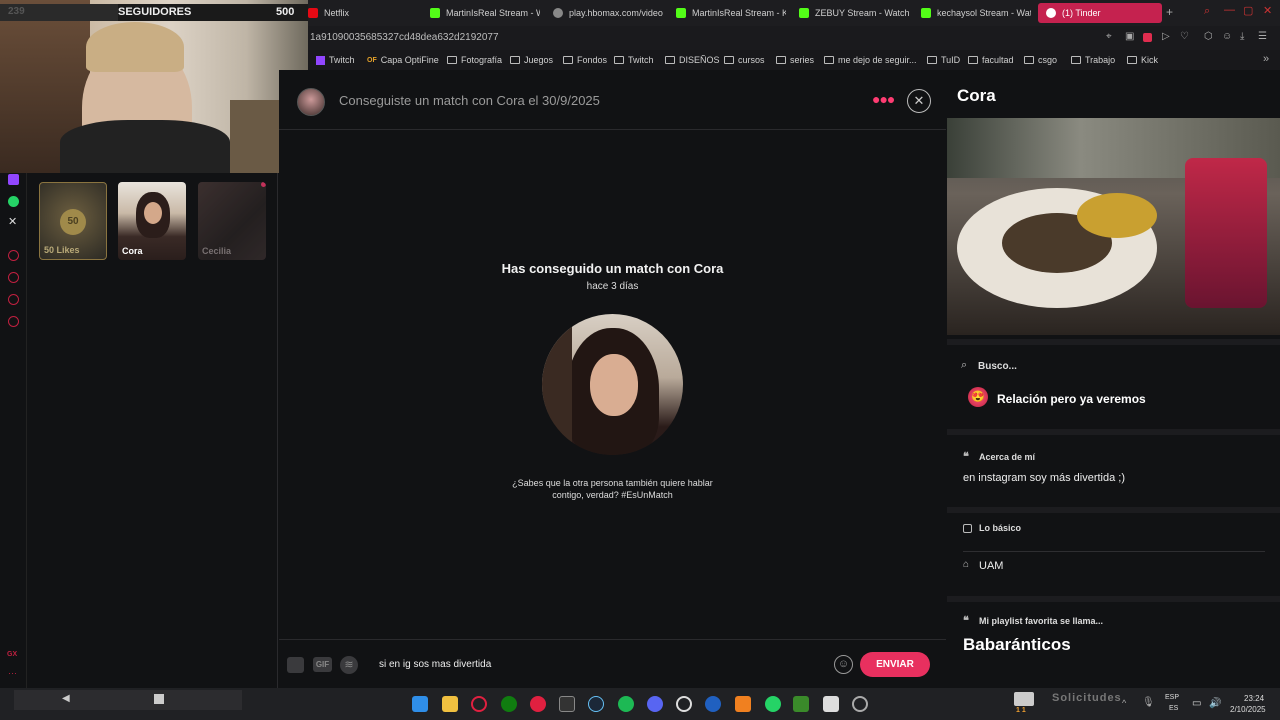 This screenshot has width=1280, height=720. I want to click on bookmark-twitch-2: Twitch, so click(634, 60).